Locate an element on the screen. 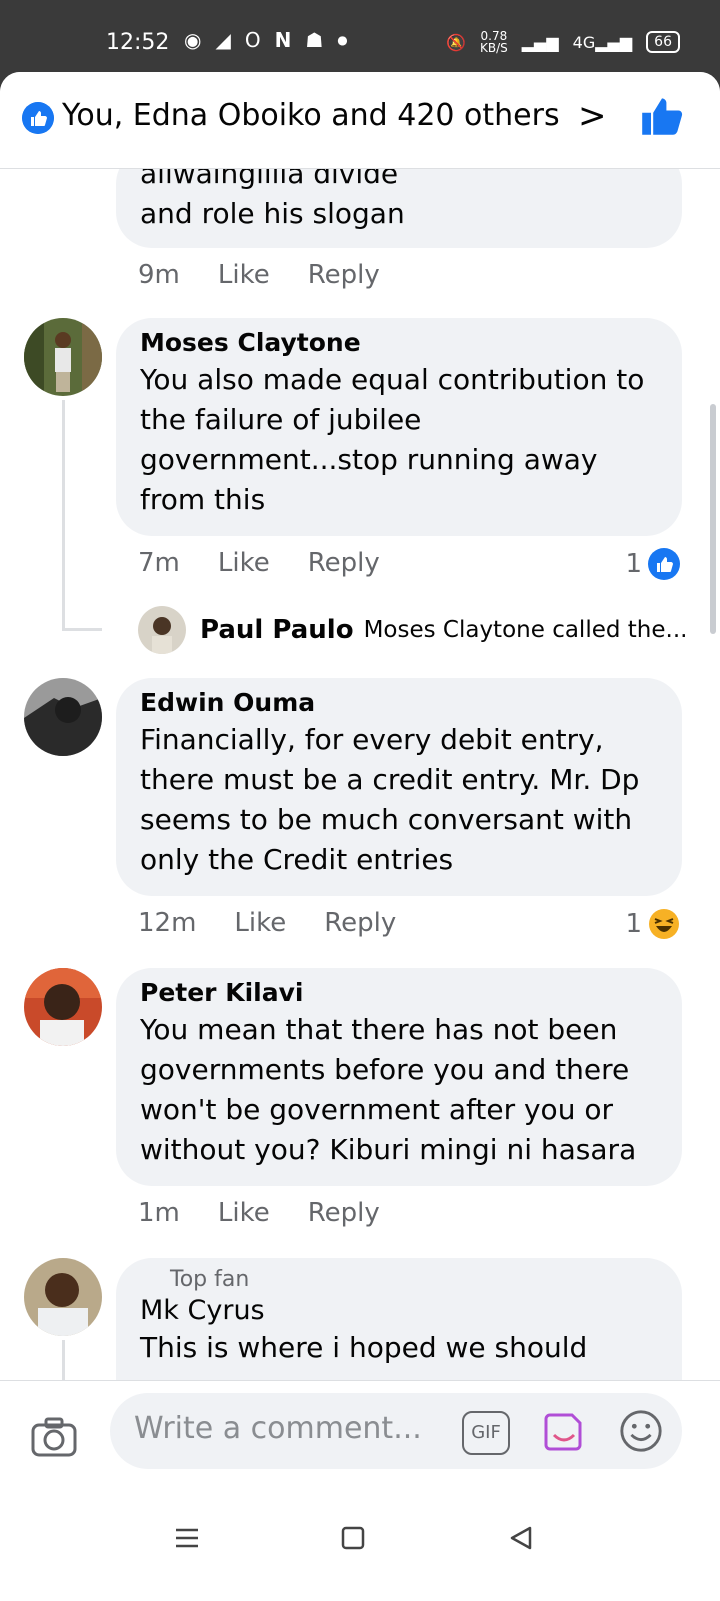  emoji-icon is located at coordinates (641, 1431).